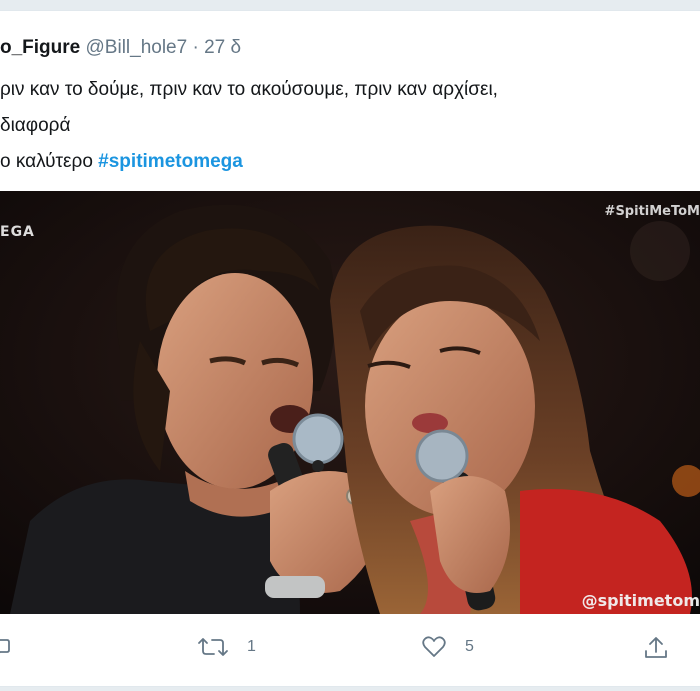 Image resolution: width=700 pixels, height=691 pixels. I want to click on reply-icon, so click(5, 646).